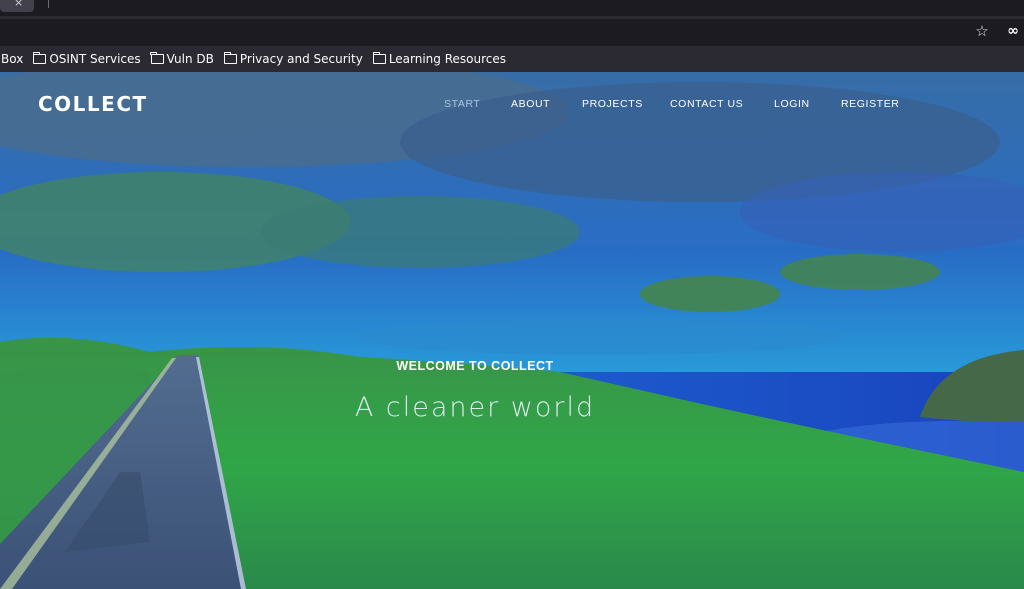 This screenshot has height=589, width=1024. What do you see at coordinates (95, 59) in the screenshot?
I see `bookmark-label: OSINT Services` at bounding box center [95, 59].